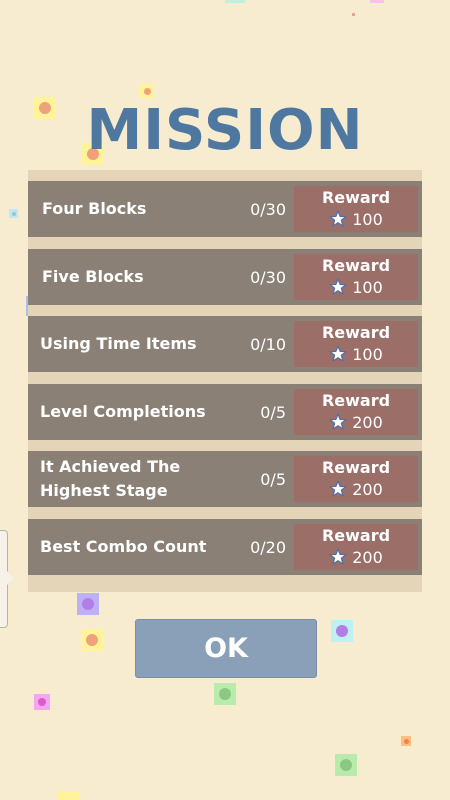 The image size is (450, 800). Describe the element at coordinates (110, 478) in the screenshot. I see `mission-name: It Achieved The Highest Stage` at that location.